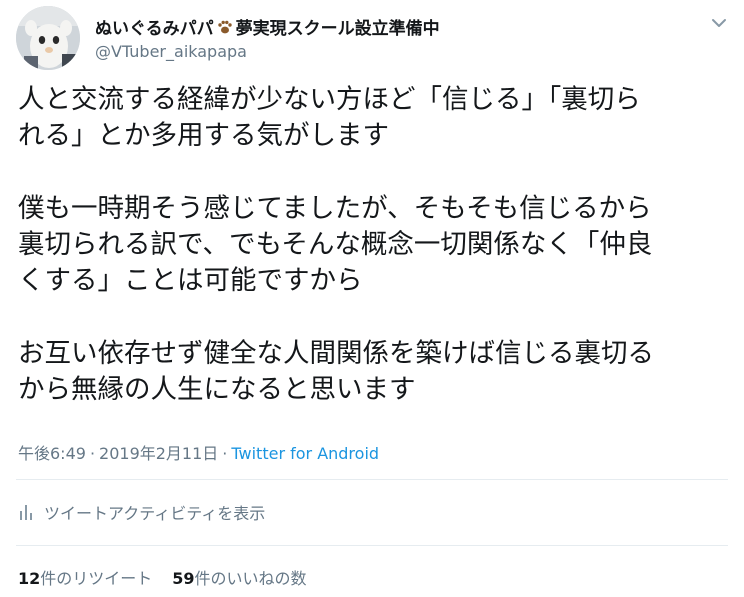 The image size is (744, 597). What do you see at coordinates (250, 578) in the screenshot?
I see `like-count-label: 件のいいねの数` at bounding box center [250, 578].